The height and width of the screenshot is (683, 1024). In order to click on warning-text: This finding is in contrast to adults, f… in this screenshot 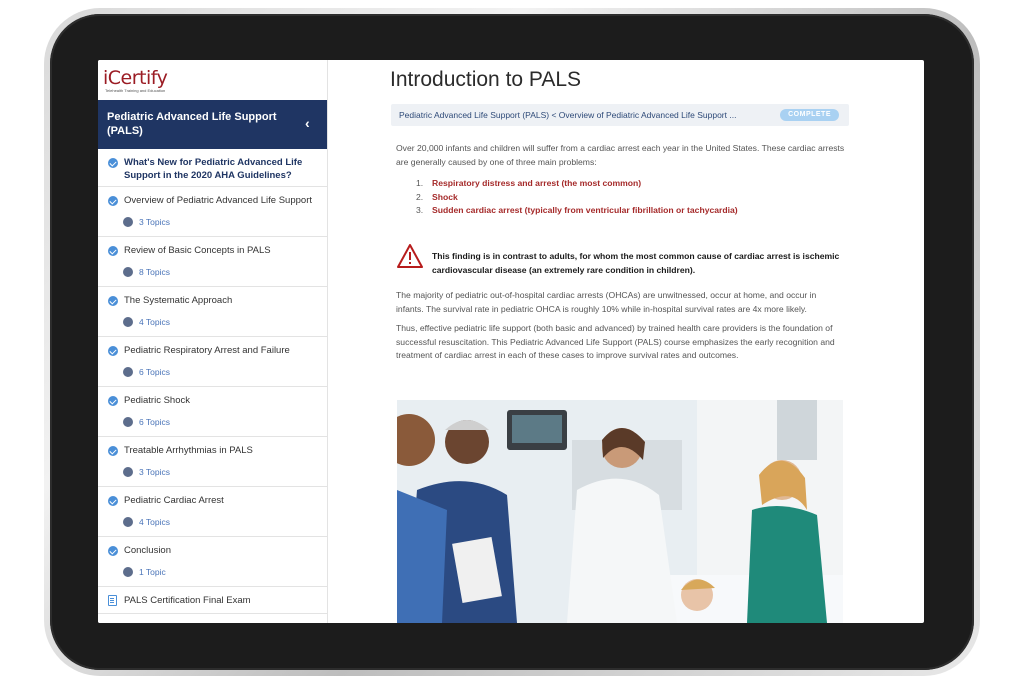, I will do `click(636, 263)`.